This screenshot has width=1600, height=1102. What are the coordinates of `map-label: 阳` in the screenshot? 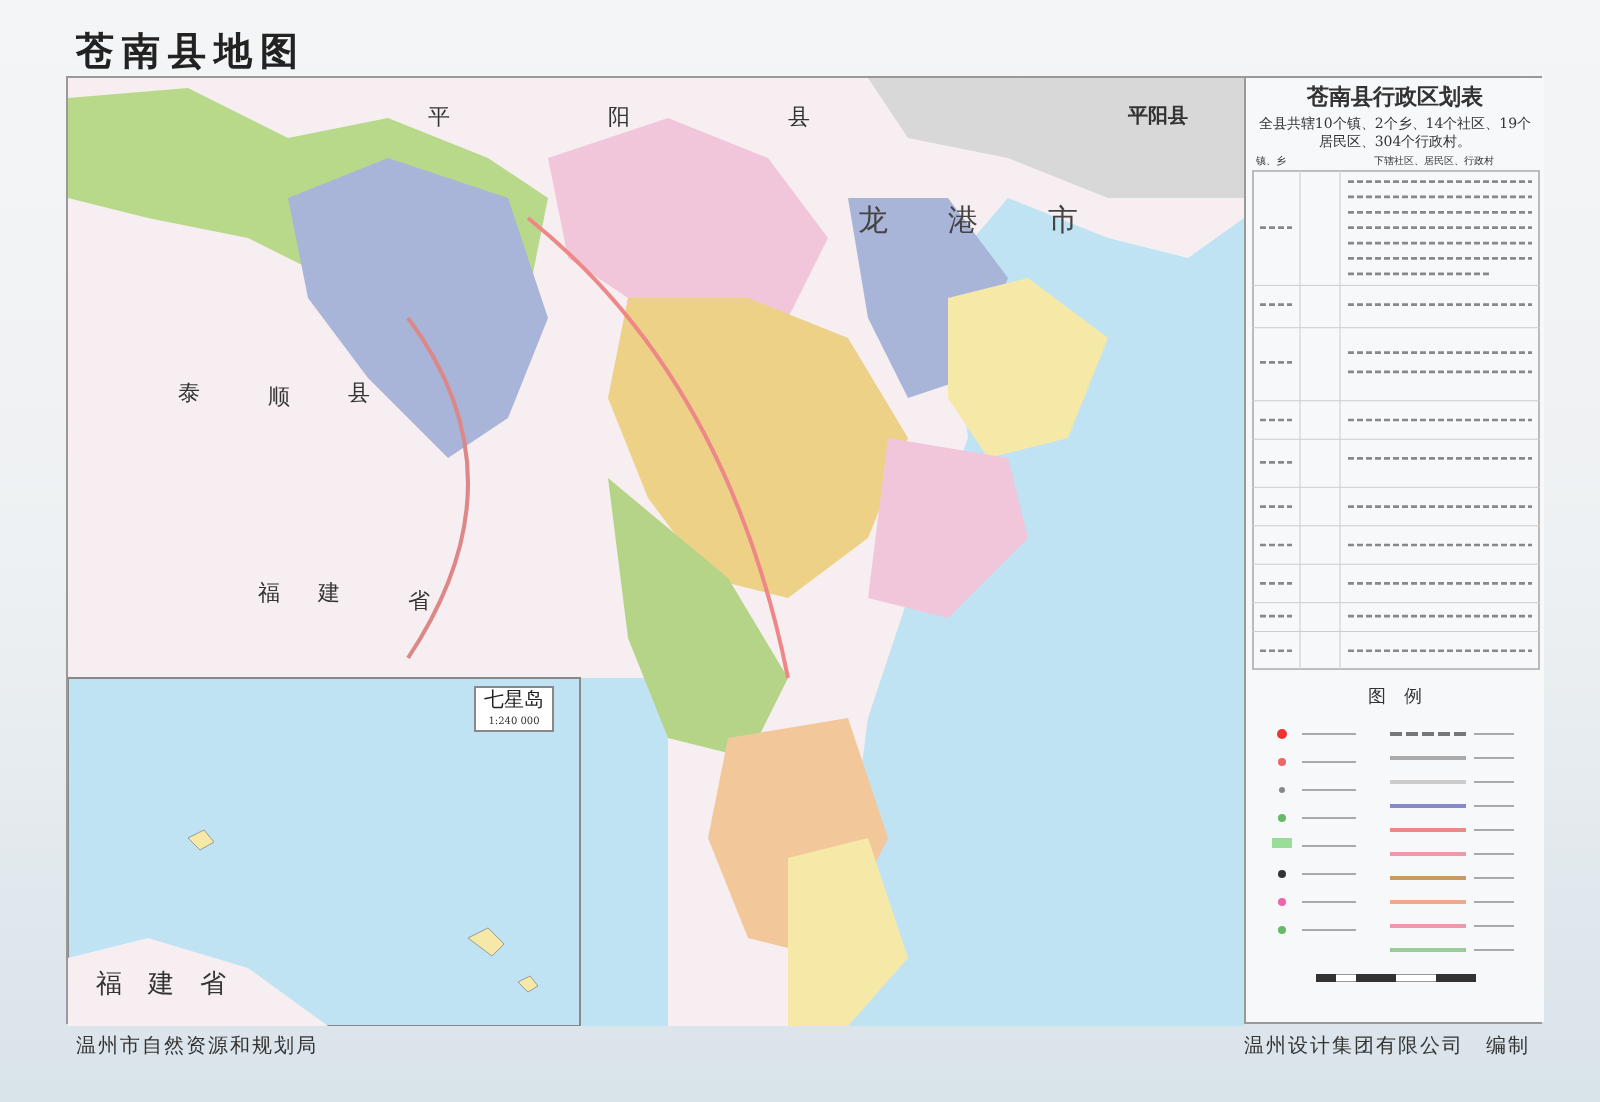 It's located at (619, 118).